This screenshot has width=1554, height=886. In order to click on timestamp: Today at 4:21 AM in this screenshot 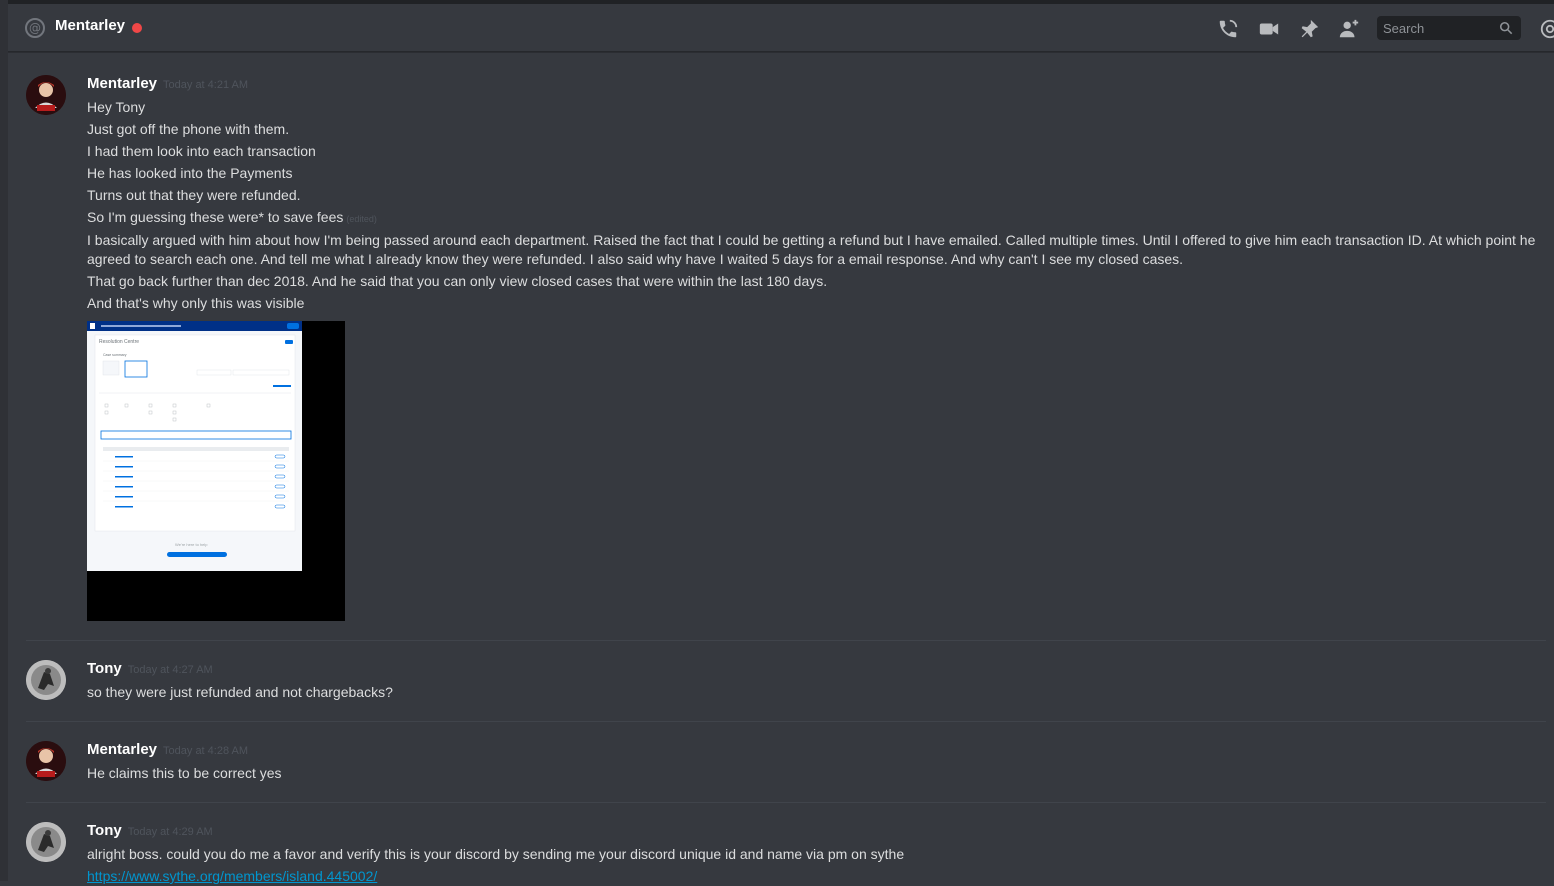, I will do `click(206, 85)`.